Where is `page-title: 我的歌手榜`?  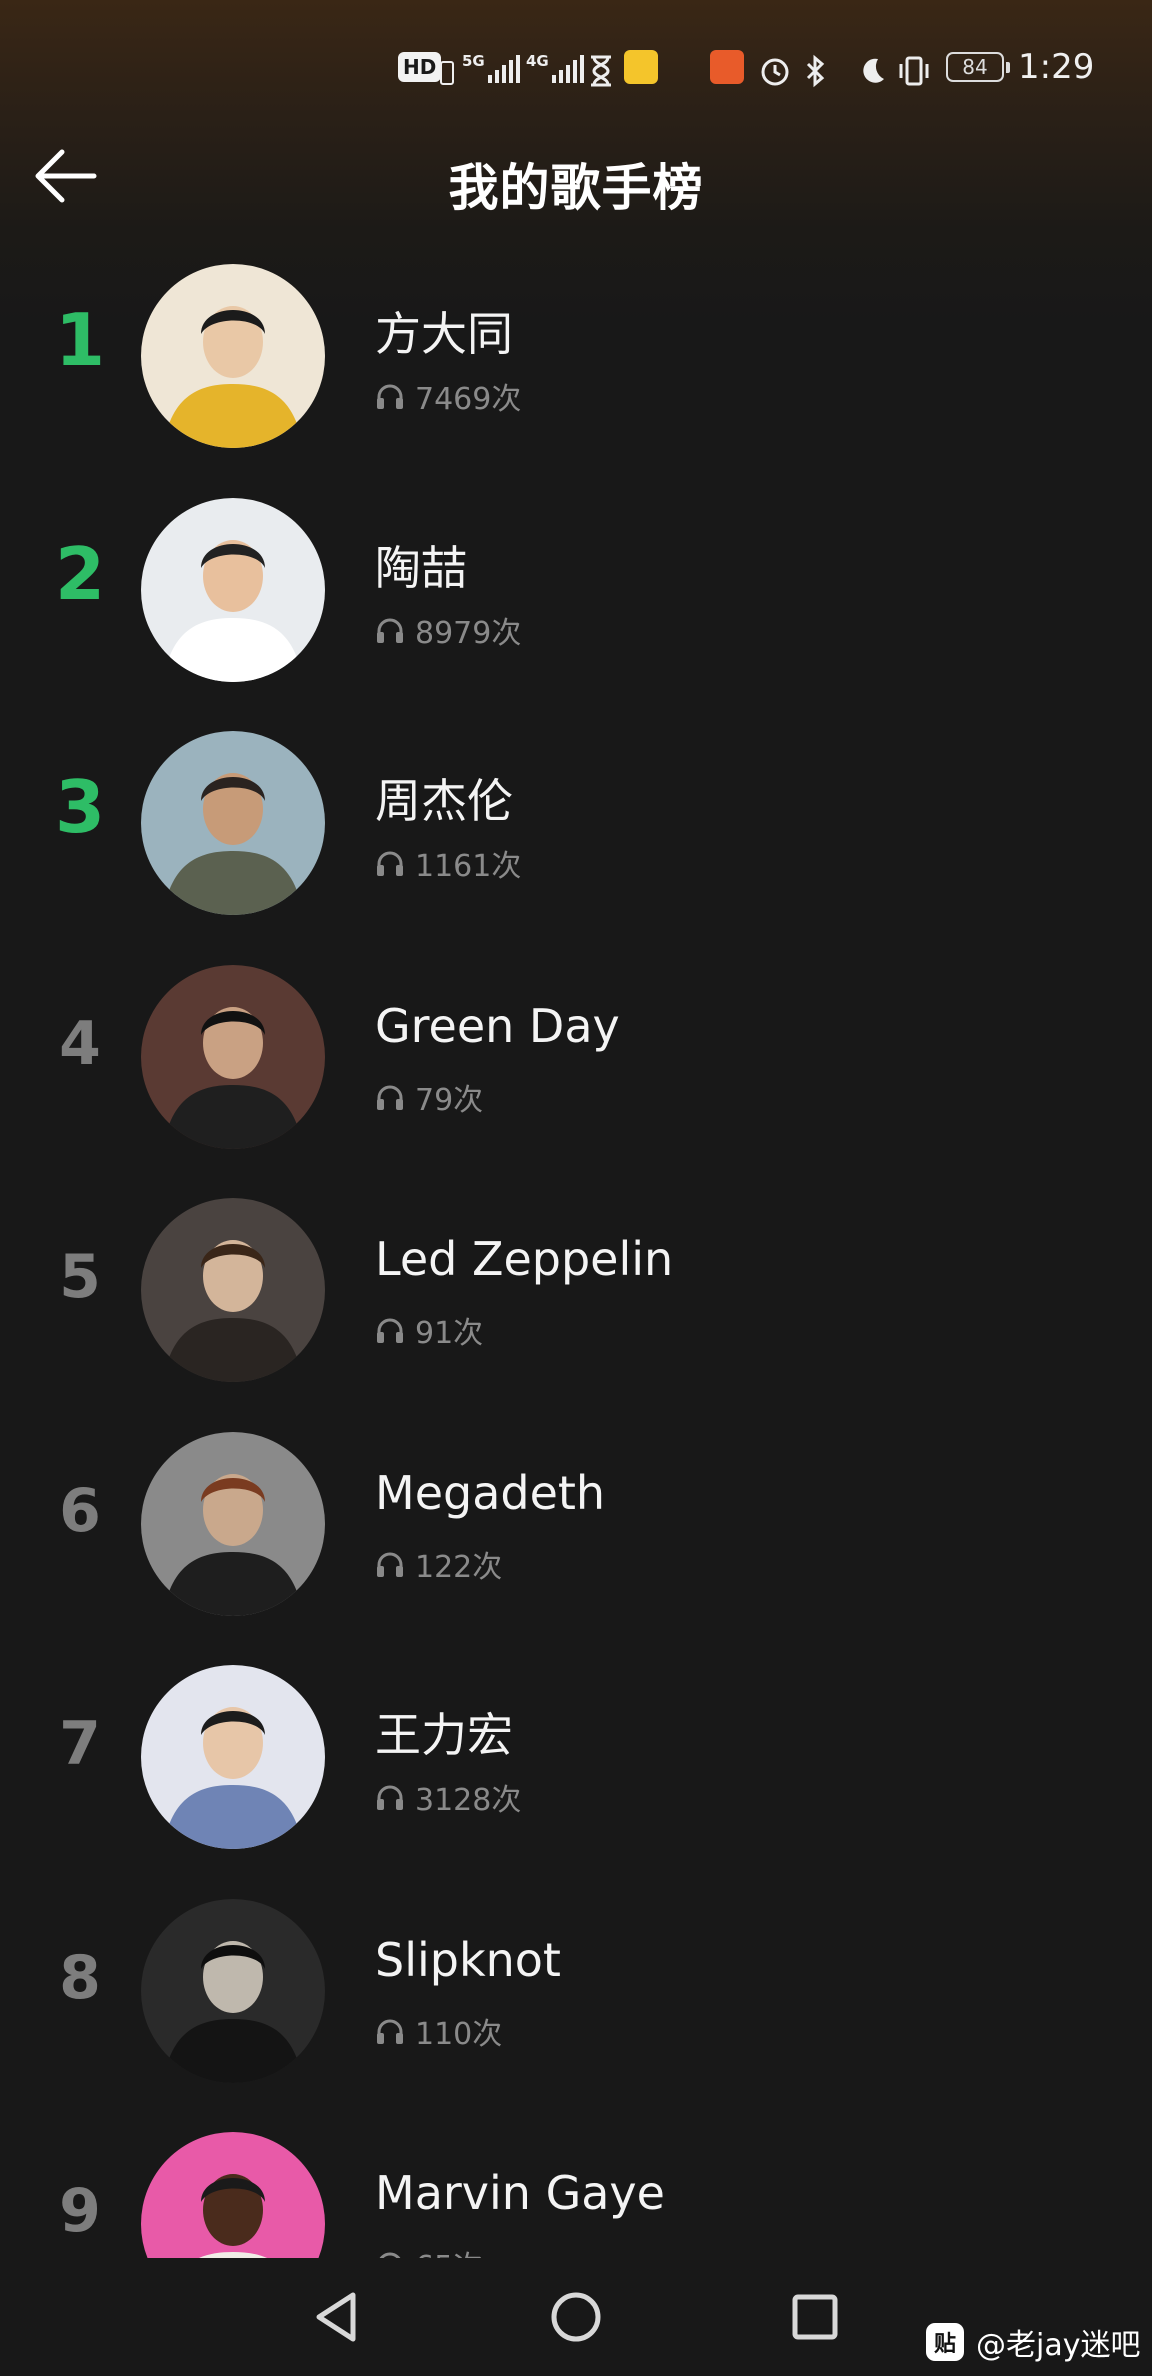
page-title: 我的歌手榜 is located at coordinates (576, 188).